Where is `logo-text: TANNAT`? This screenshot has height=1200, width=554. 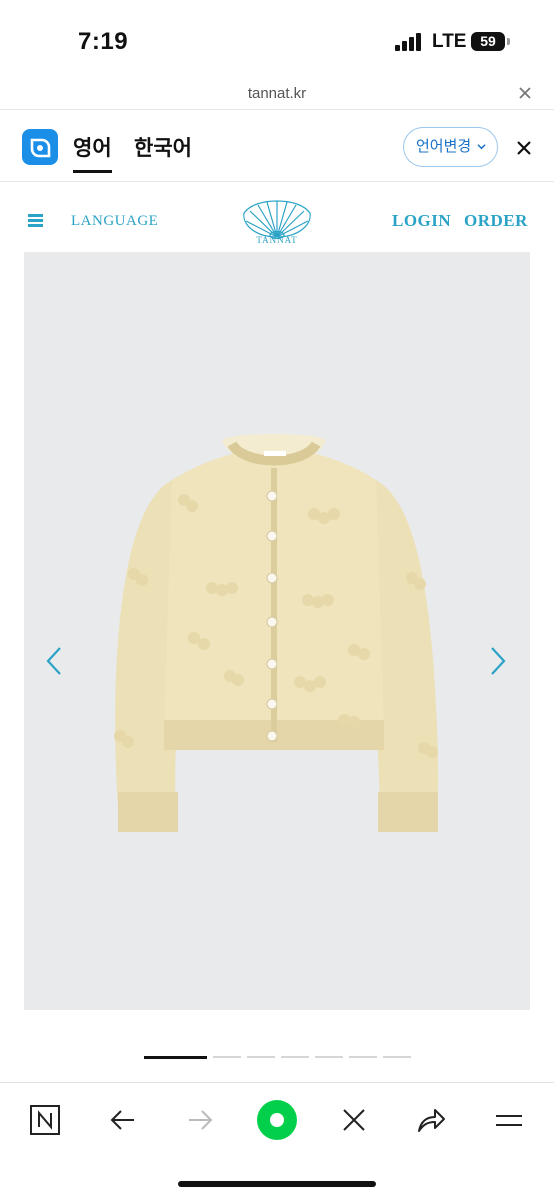
logo-text: TANNAT is located at coordinates (277, 240).